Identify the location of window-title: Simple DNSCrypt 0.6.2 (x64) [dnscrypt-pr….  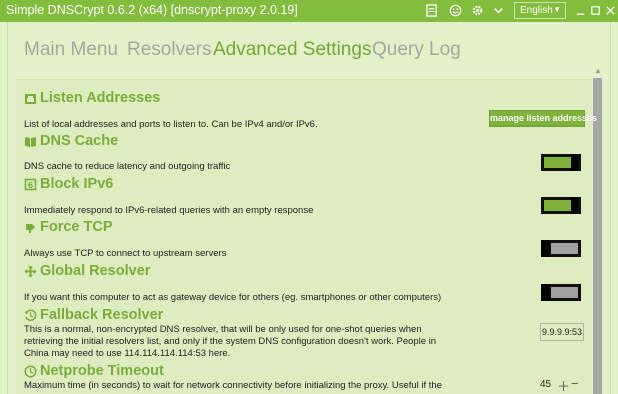
(152, 10).